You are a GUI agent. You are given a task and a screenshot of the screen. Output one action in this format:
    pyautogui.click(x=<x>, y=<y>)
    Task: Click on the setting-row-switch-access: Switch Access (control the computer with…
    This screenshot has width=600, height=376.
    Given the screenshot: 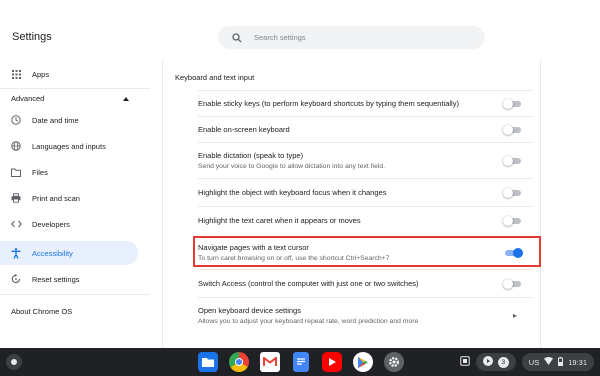 What is the action you would take?
    pyautogui.click(x=365, y=283)
    